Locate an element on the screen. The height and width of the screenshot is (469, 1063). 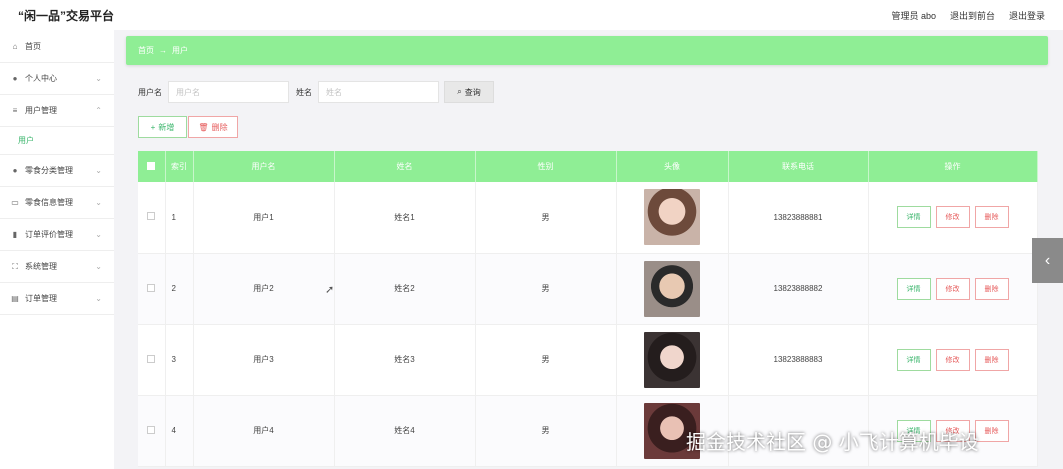
sidebar-item-snack-category: ● 零食分类管理 ⌄ is located at coordinates (57, 171).